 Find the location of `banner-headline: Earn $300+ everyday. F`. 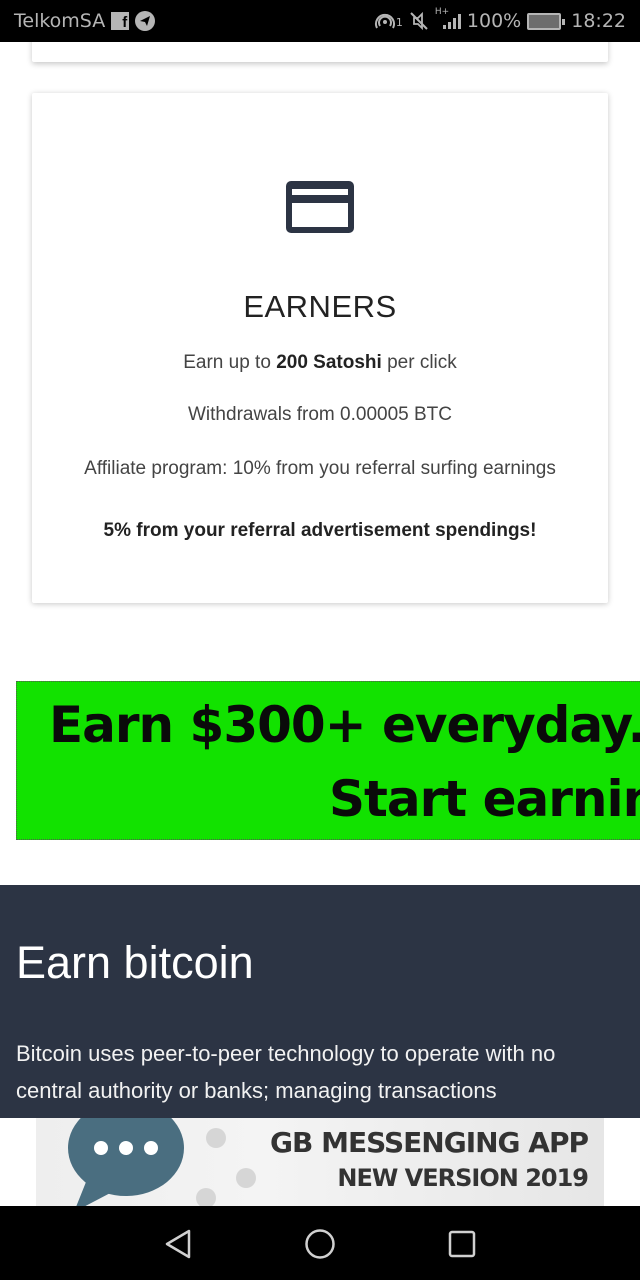

banner-headline: Earn $300+ everyday. F is located at coordinates (344, 725).